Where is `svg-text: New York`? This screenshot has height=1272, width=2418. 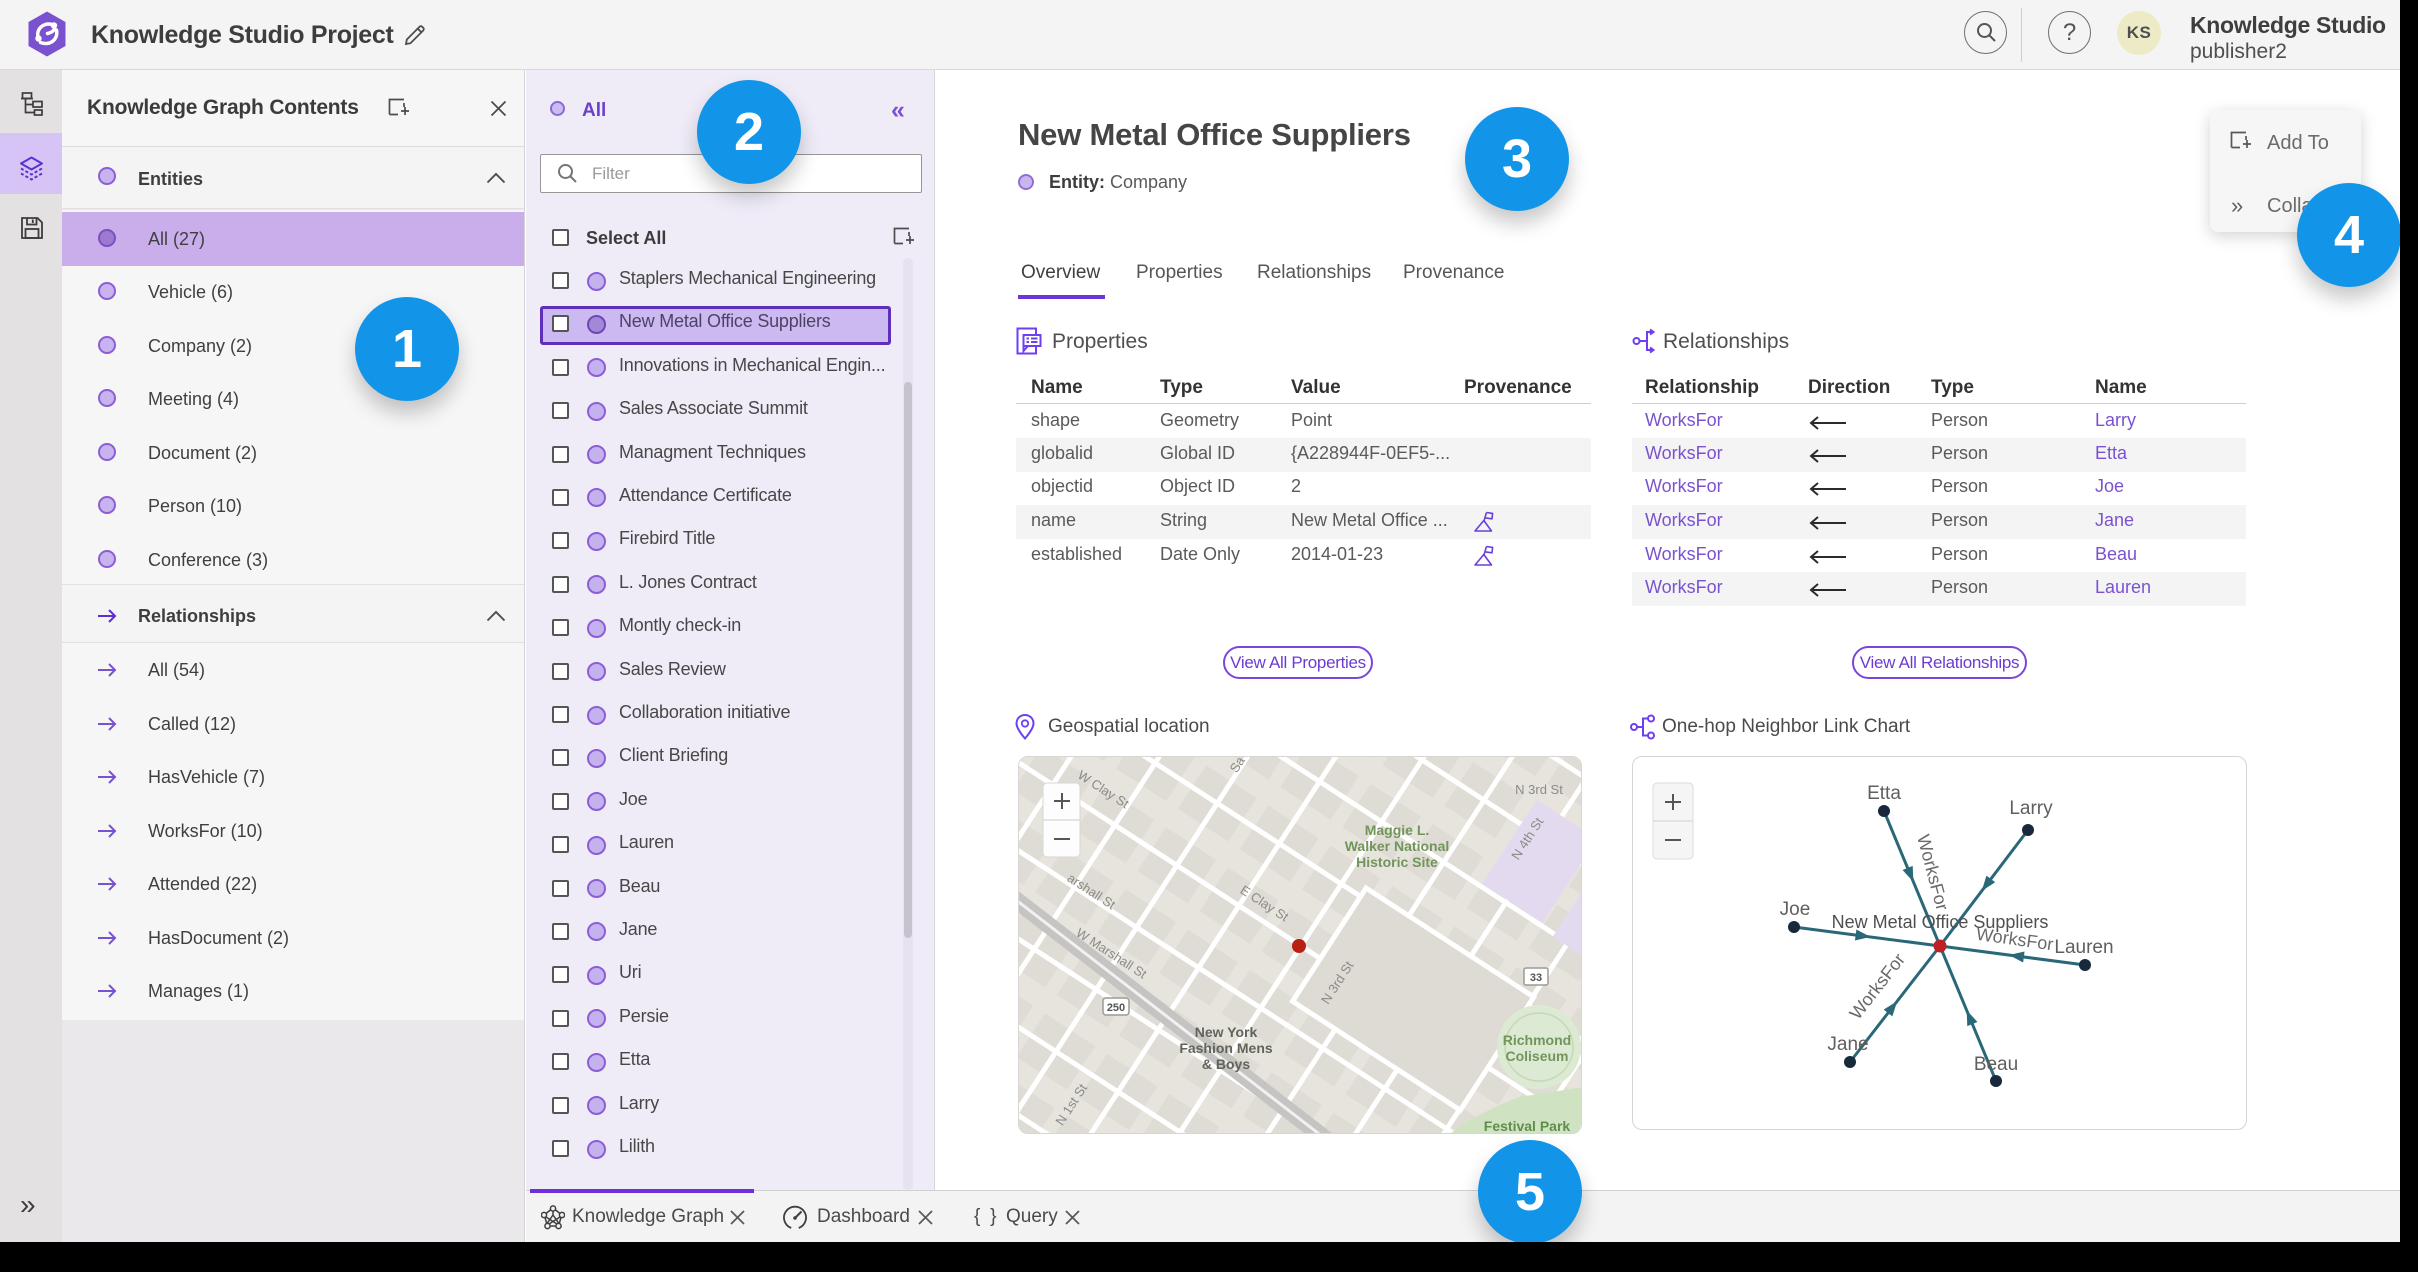
svg-text: New York is located at coordinates (1226, 1032).